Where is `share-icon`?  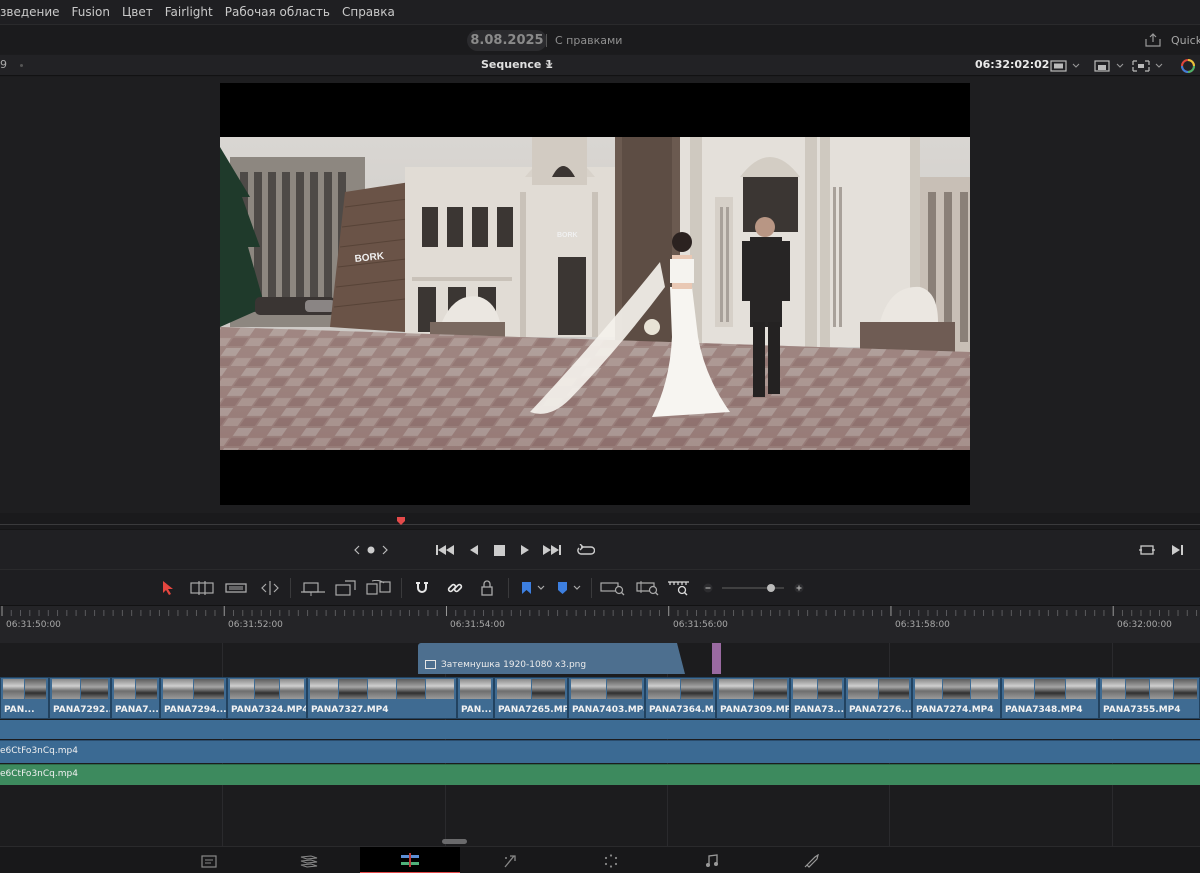
share-icon is located at coordinates (1153, 40).